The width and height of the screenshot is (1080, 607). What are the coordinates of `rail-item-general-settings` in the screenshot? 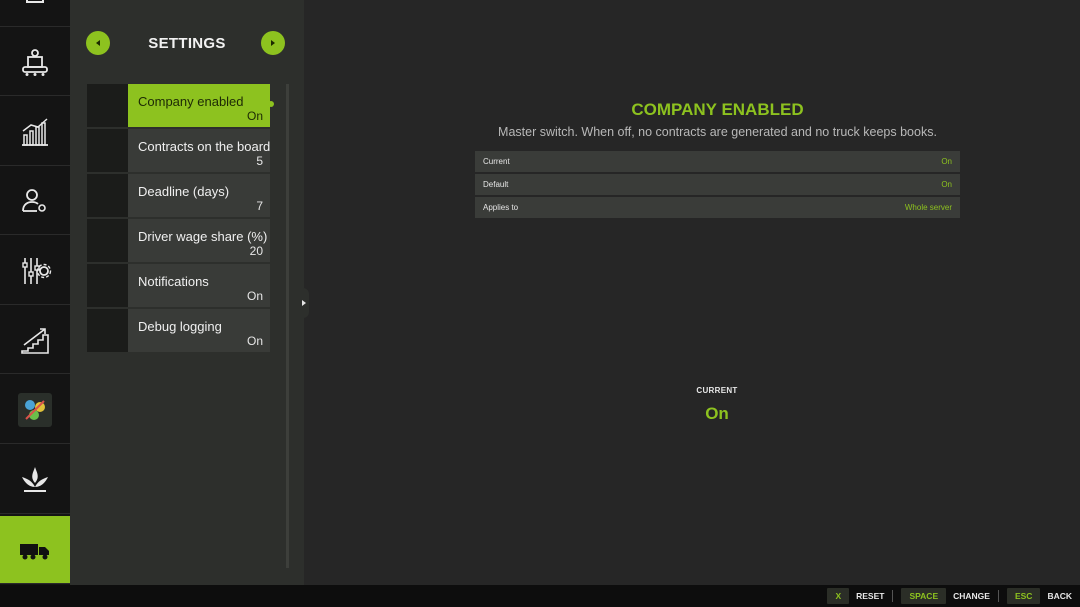 It's located at (35, 271).